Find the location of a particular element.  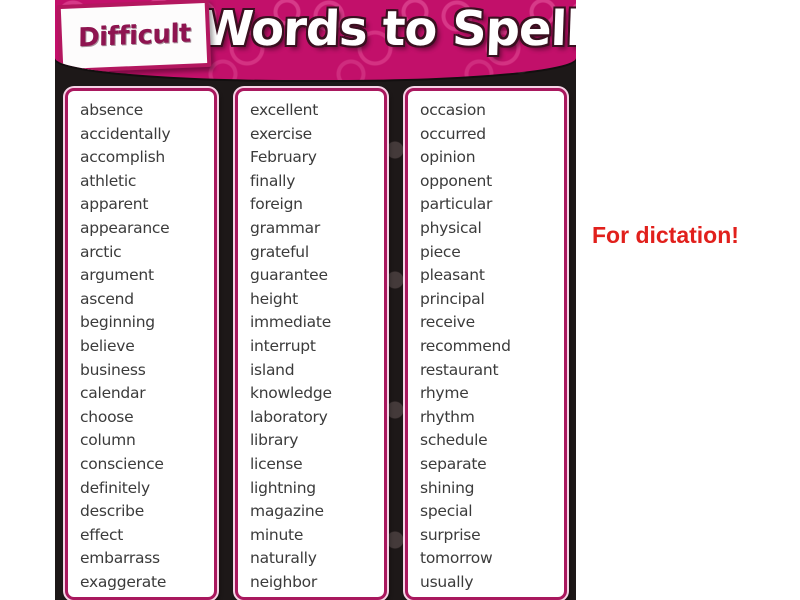

dictation-annotation: For dictation! is located at coordinates (665, 235).